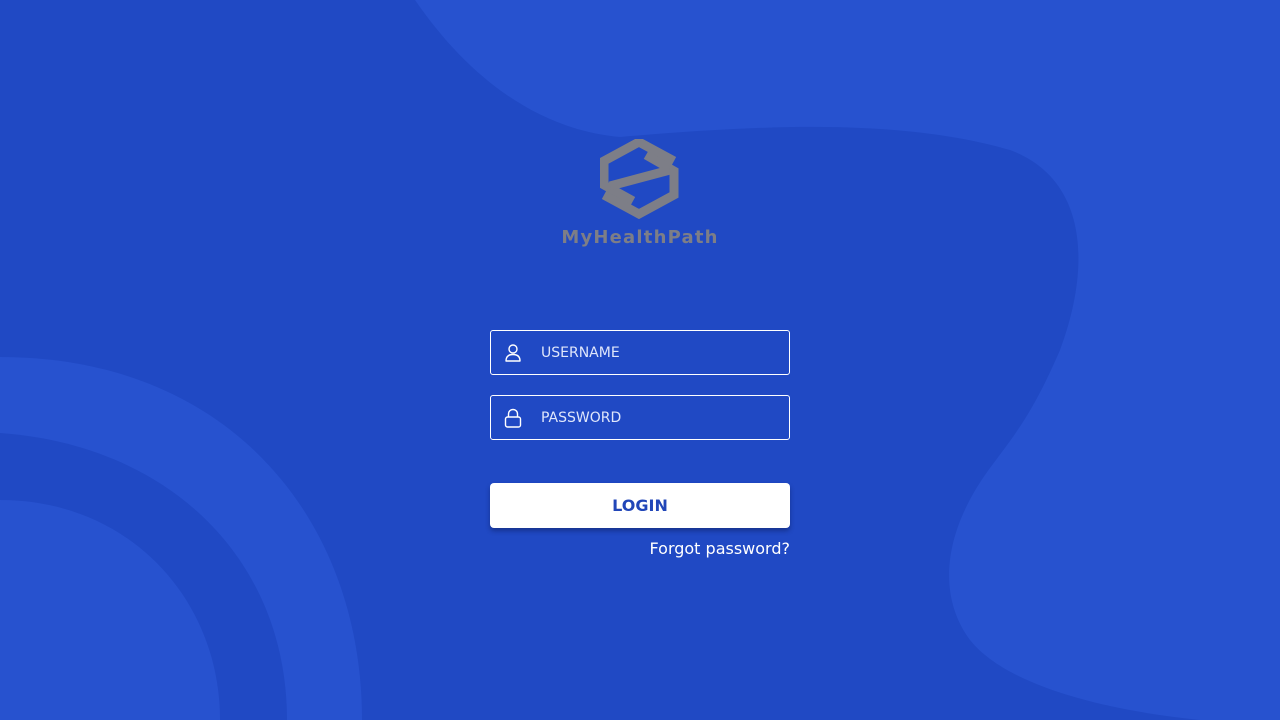  Describe the element at coordinates (513, 353) in the screenshot. I see `user-icon` at that location.